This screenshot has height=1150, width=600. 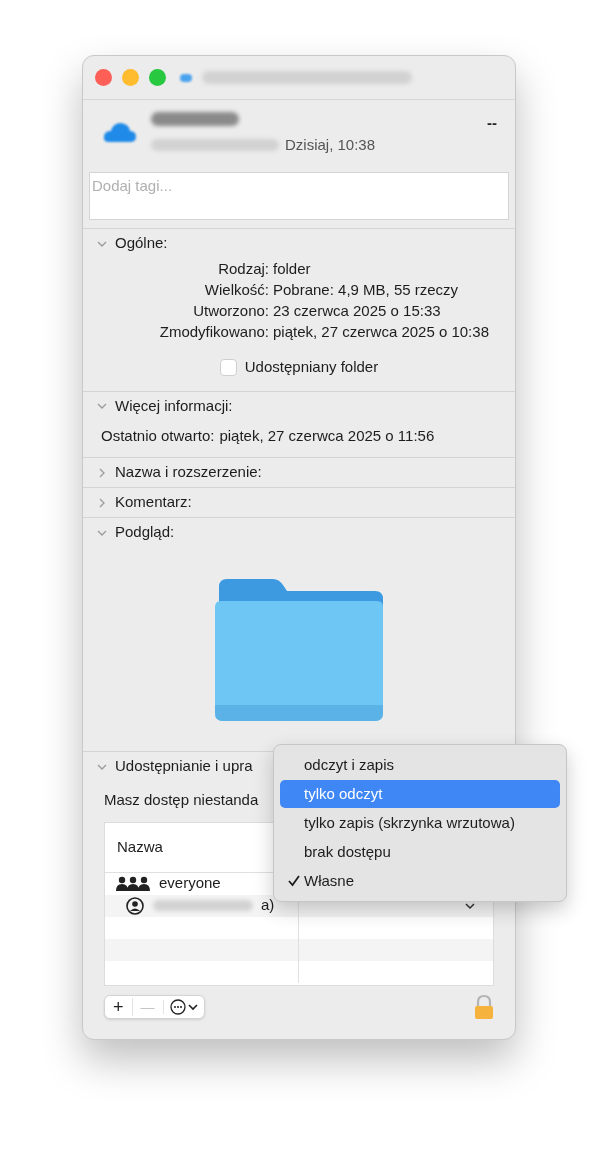 What do you see at coordinates (420, 765) in the screenshot?
I see `menu-item: odczyt i zapis` at bounding box center [420, 765].